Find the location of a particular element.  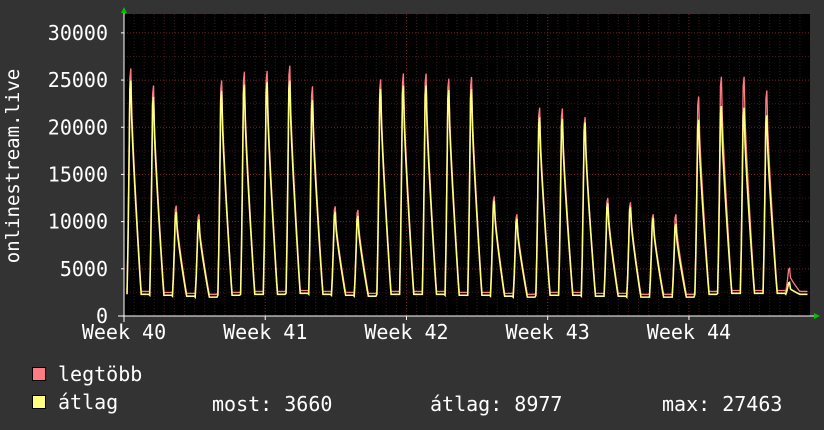

legend-avg-swatch is located at coordinates (39, 402).